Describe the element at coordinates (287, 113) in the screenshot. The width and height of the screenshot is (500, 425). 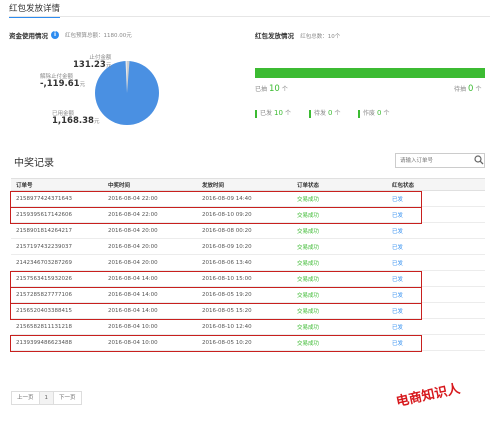
I see `stat-sent-unit: 个` at that location.